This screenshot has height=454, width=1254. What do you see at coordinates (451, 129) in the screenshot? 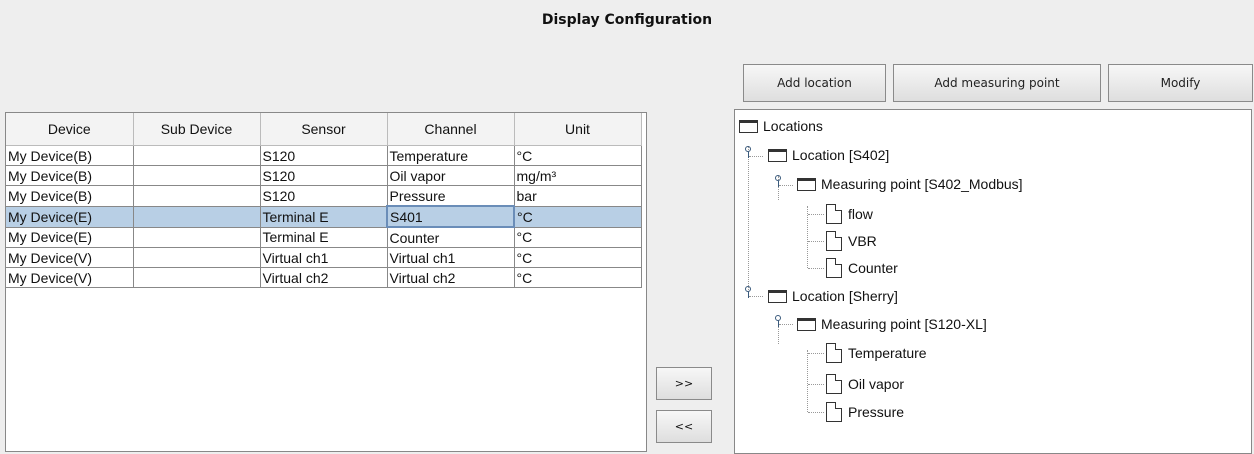
I see `column-header-channel: Channel` at bounding box center [451, 129].